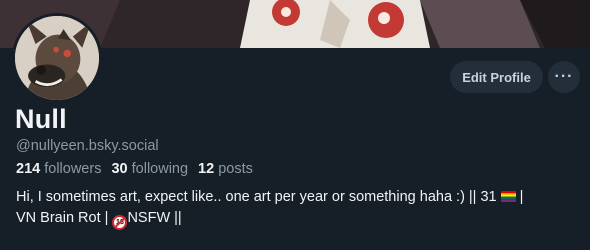 The image size is (590, 250). Describe the element at coordinates (508, 196) in the screenshot. I see `rainbow-flag-icon` at that location.